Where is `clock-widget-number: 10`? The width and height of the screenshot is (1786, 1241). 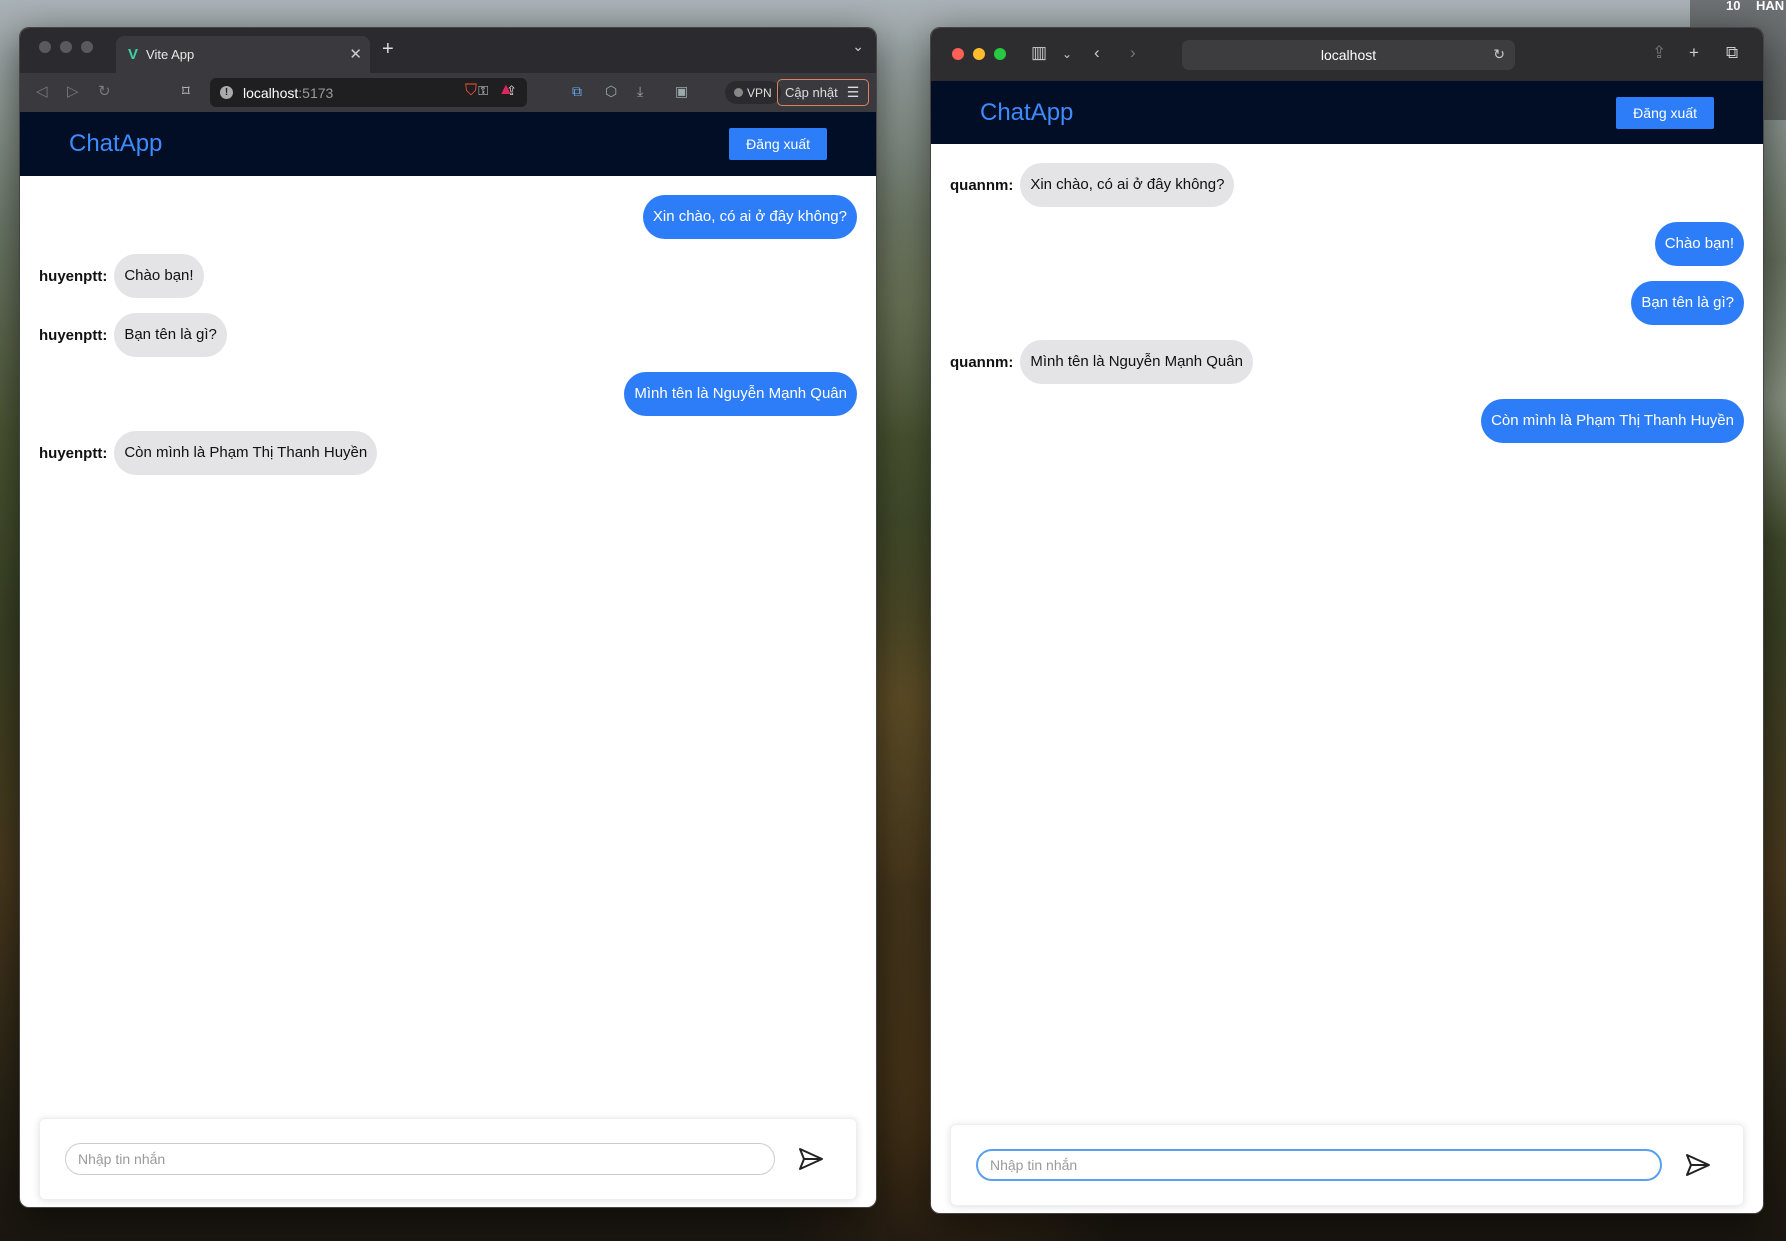
clock-widget-number: 10 is located at coordinates (1733, 6).